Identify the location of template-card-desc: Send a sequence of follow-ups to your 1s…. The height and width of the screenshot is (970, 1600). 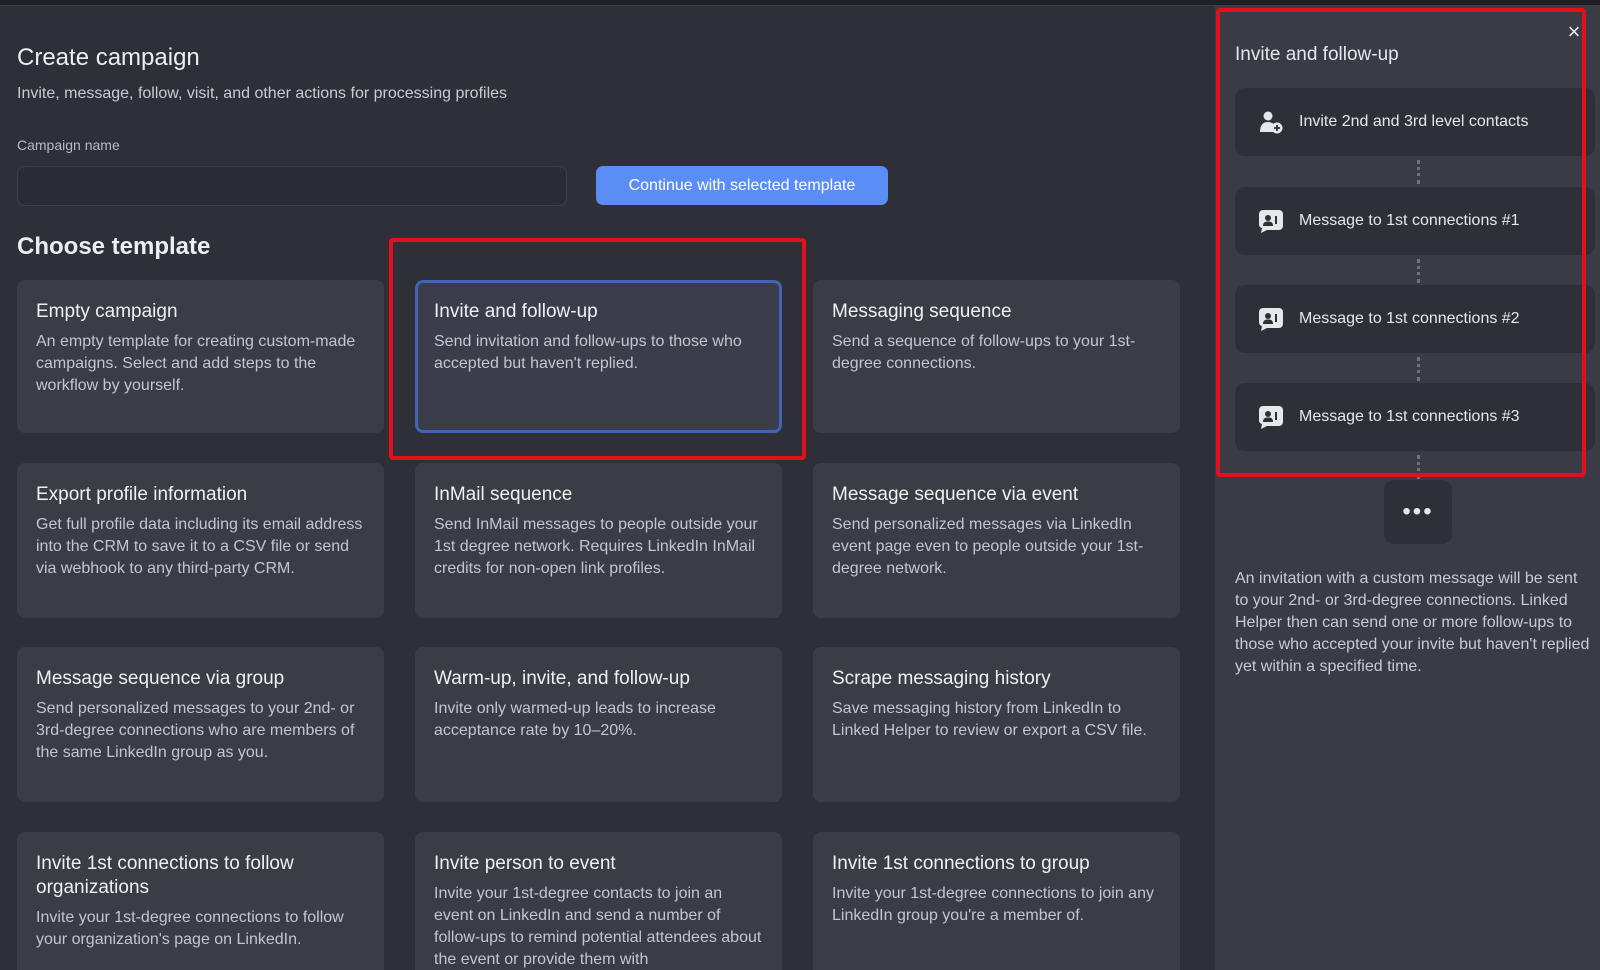
(984, 352).